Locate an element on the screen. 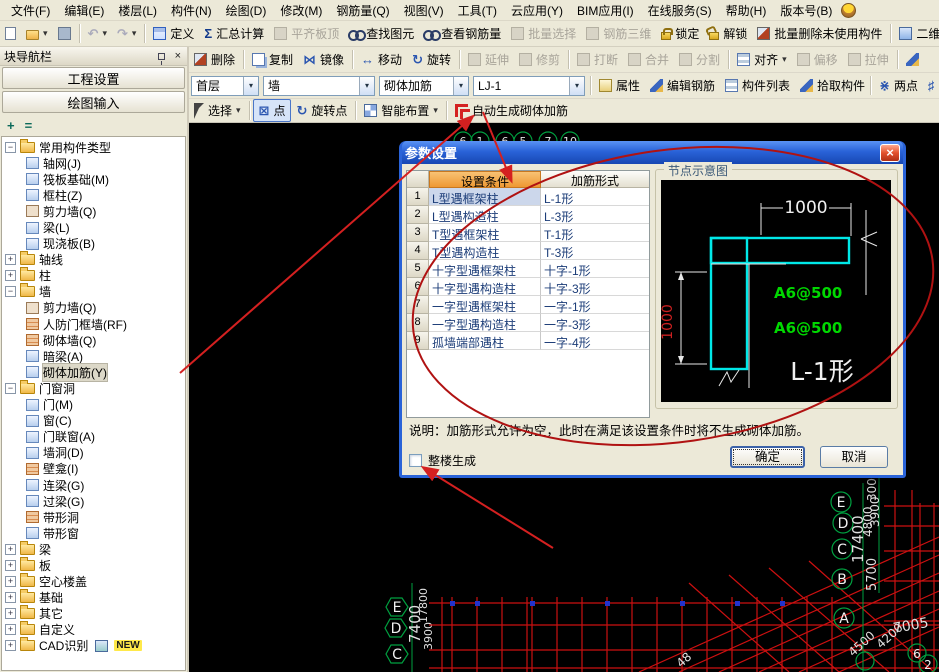  open-button: ▾ is located at coordinates (37, 34).